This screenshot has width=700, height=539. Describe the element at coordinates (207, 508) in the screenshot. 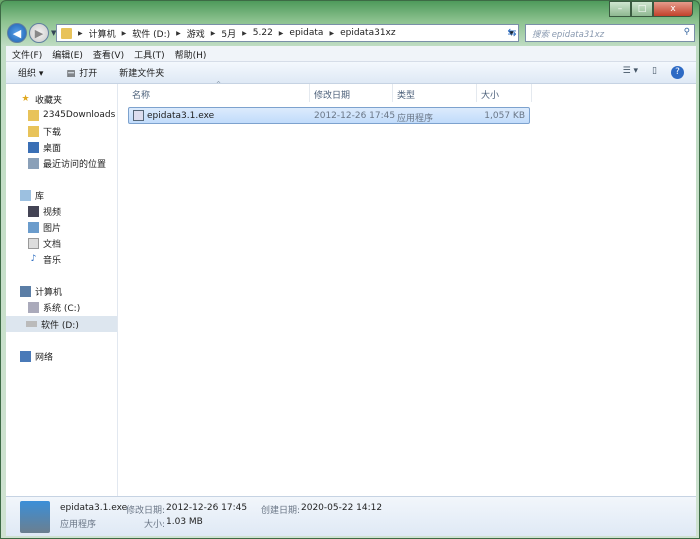

I see `detail-modified: 2012-12-26 17:45` at that location.